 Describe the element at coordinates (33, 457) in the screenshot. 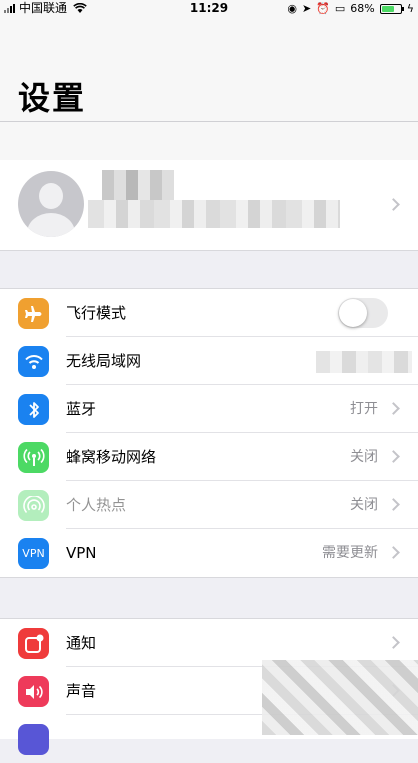

I see `cellular-icon` at that location.